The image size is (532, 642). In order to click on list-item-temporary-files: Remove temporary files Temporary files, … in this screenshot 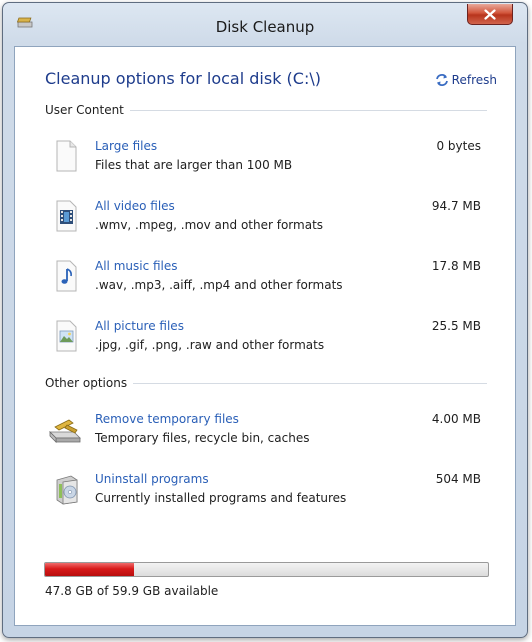, I will do `click(266, 434)`.